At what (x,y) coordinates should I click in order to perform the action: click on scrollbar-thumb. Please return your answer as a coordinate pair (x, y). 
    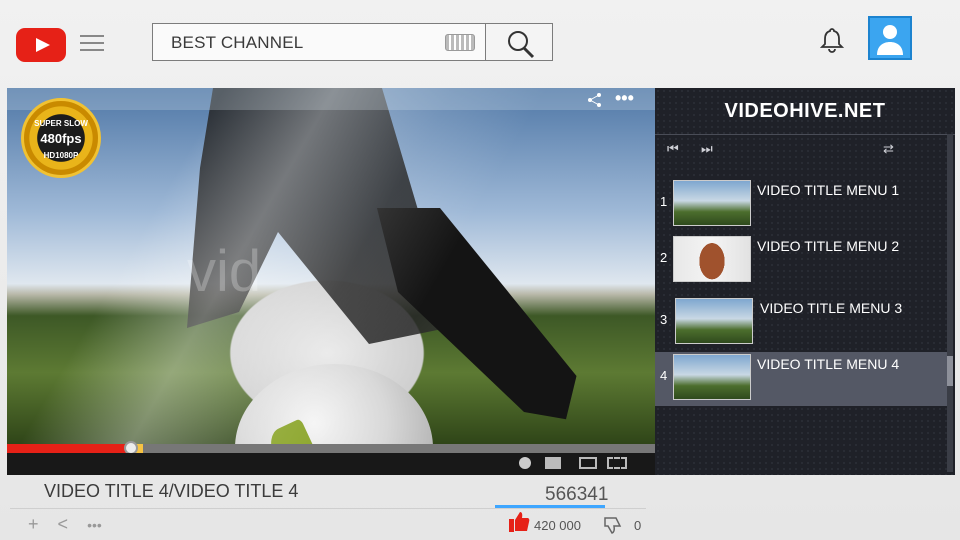
    Looking at the image, I should click on (950, 371).